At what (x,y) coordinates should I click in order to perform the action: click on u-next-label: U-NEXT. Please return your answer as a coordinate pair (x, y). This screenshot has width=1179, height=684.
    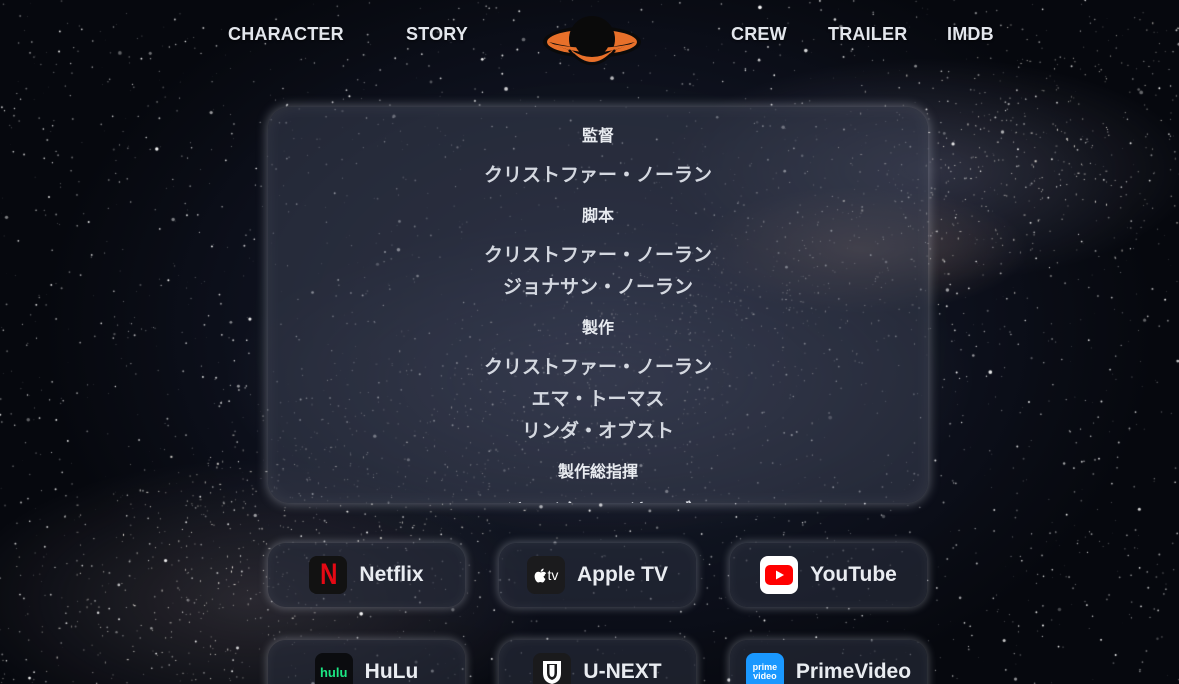
    Looking at the image, I should click on (622, 671).